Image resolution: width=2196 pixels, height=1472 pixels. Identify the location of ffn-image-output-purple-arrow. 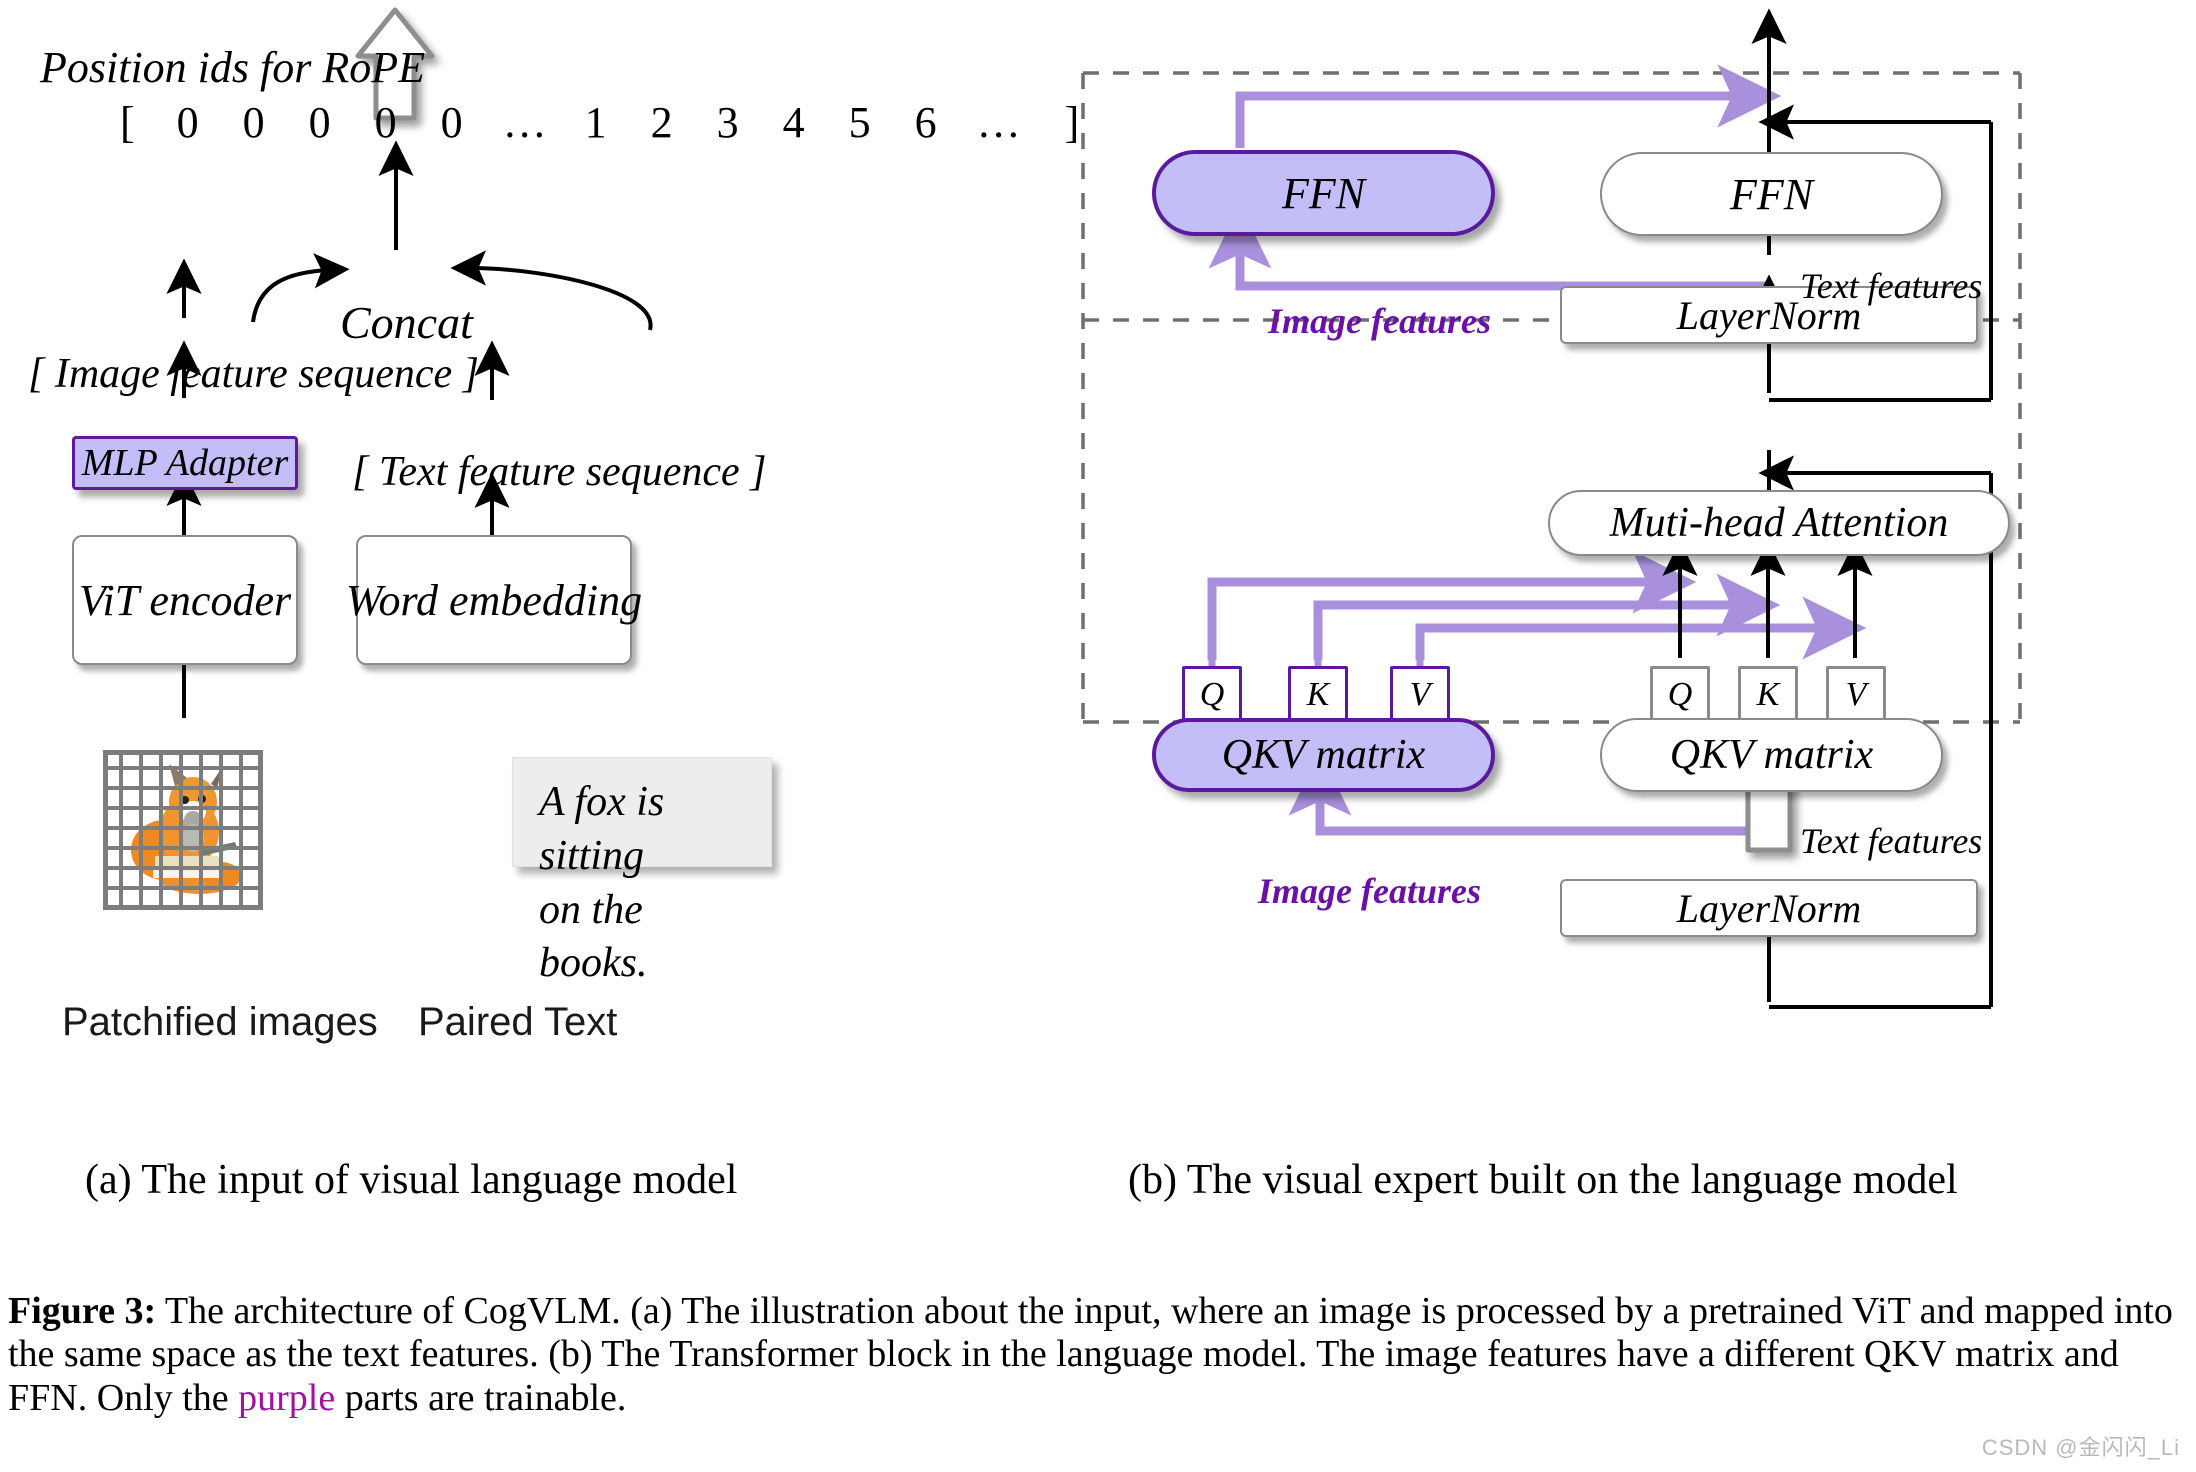
(1241, 119).